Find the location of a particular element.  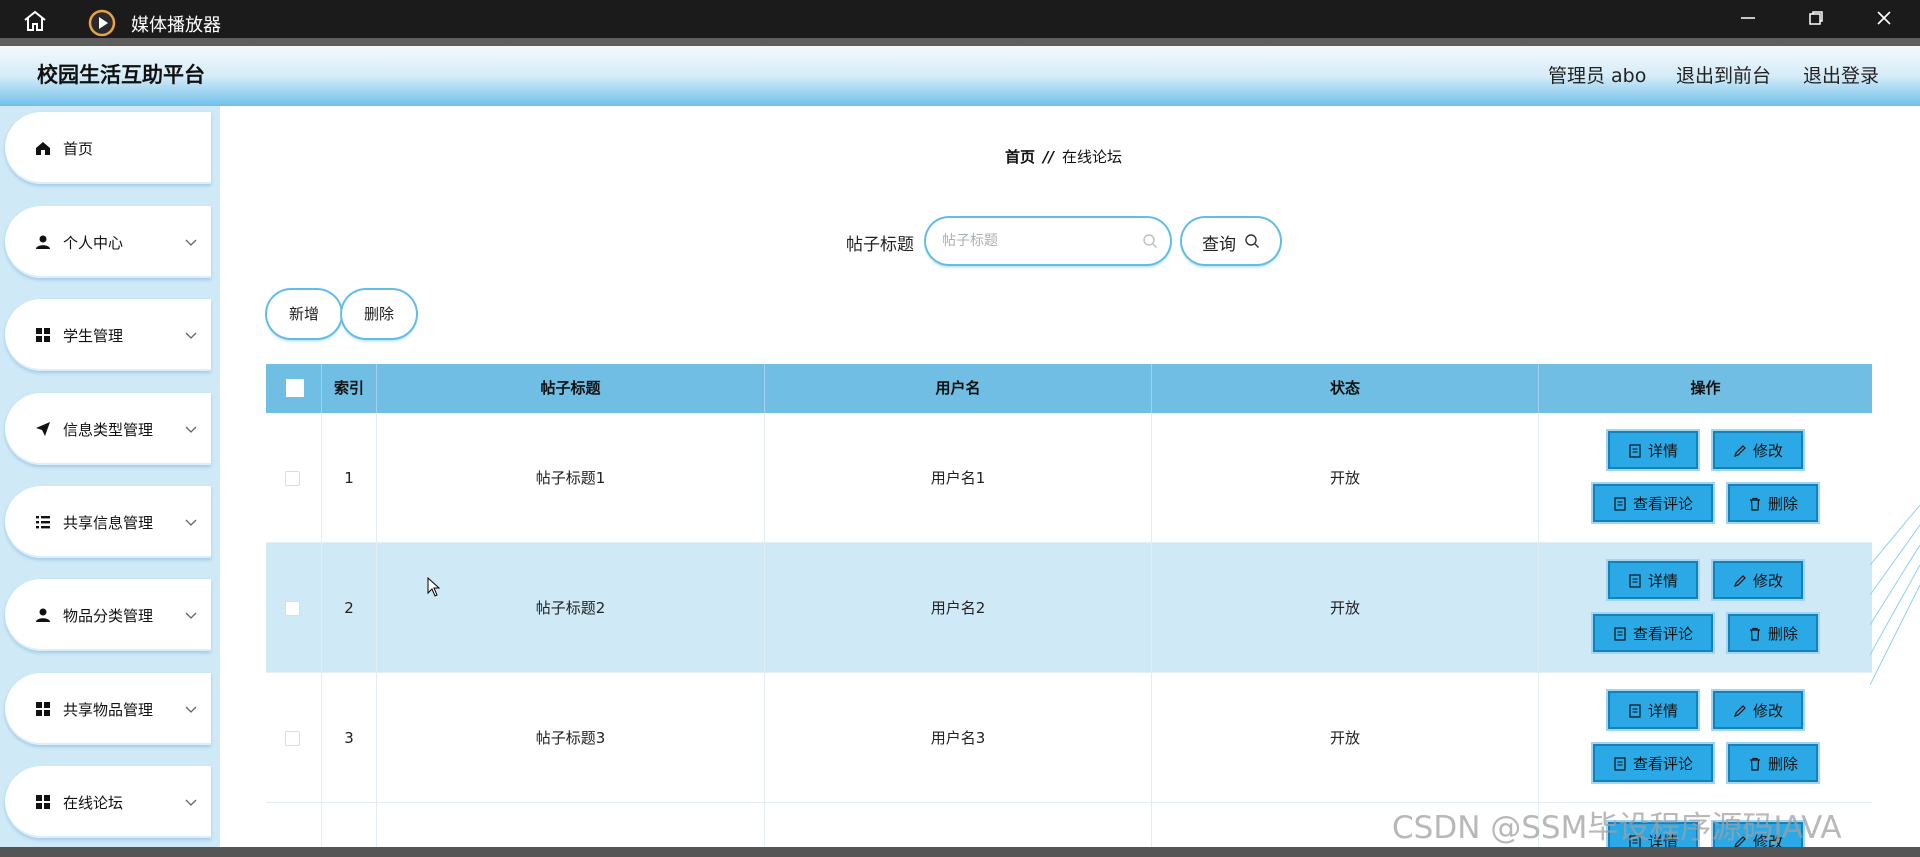

column-header-index: 索引 is located at coordinates (349, 388).